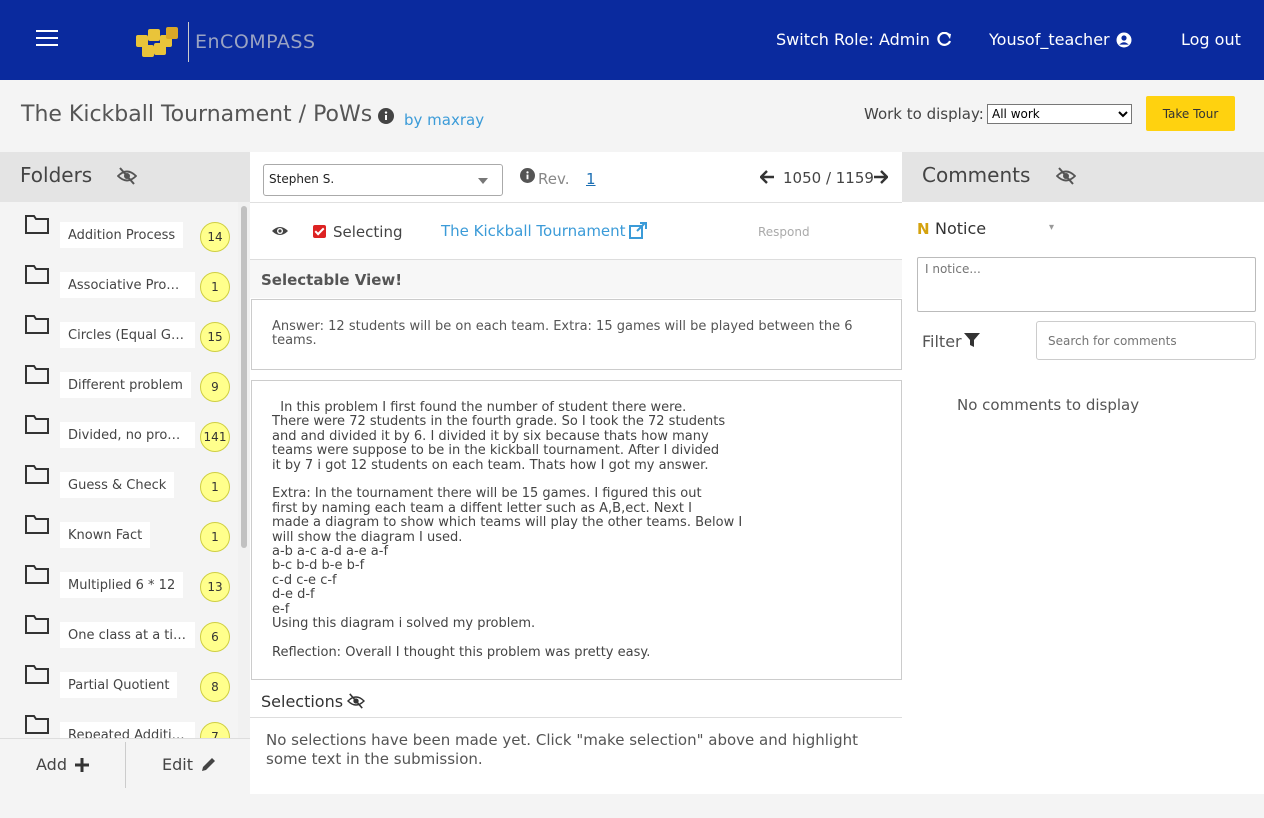 The height and width of the screenshot is (818, 1264). What do you see at coordinates (127, 285) in the screenshot?
I see `folder-label: Associative Property` at bounding box center [127, 285].